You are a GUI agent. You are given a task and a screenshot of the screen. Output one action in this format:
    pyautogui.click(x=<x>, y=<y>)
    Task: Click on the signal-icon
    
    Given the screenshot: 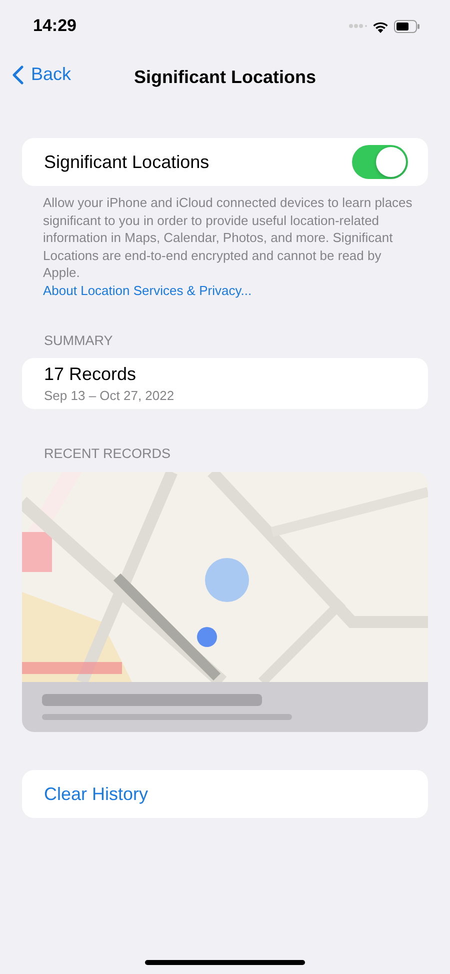 What is the action you would take?
    pyautogui.click(x=358, y=26)
    